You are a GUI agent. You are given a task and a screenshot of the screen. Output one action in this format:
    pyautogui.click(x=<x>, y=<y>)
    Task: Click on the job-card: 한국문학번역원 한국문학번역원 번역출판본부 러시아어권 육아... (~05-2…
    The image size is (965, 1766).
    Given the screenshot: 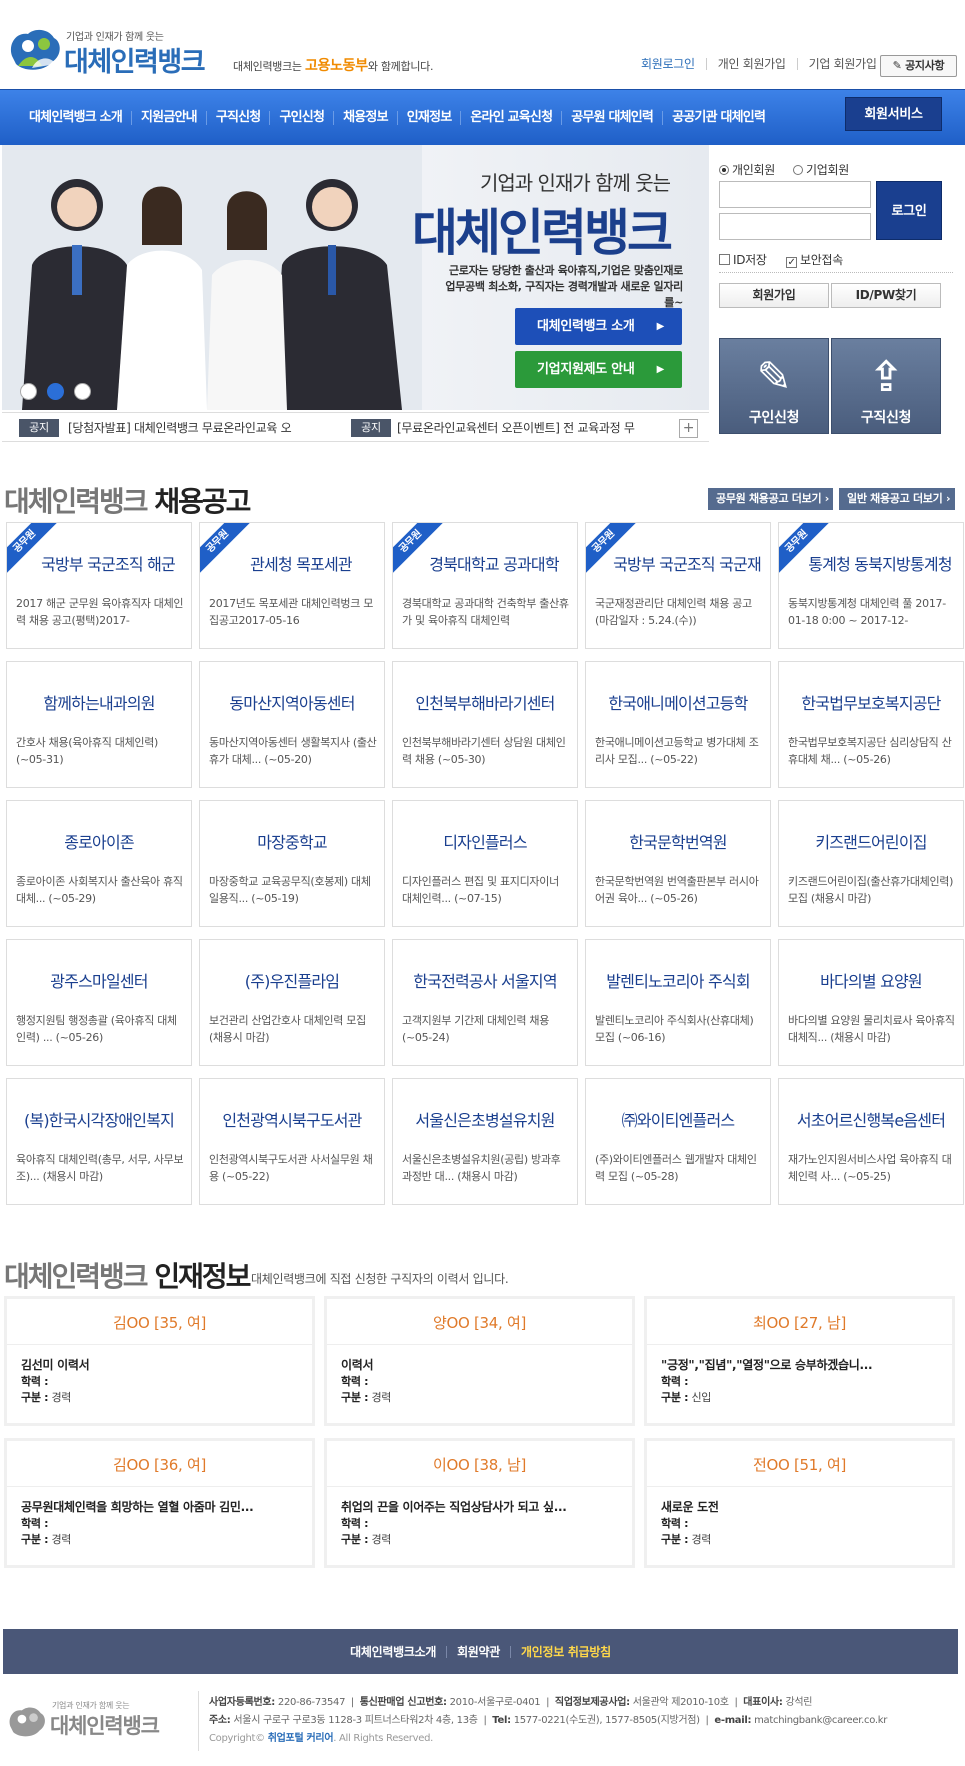 What is the action you would take?
    pyautogui.click(x=678, y=863)
    